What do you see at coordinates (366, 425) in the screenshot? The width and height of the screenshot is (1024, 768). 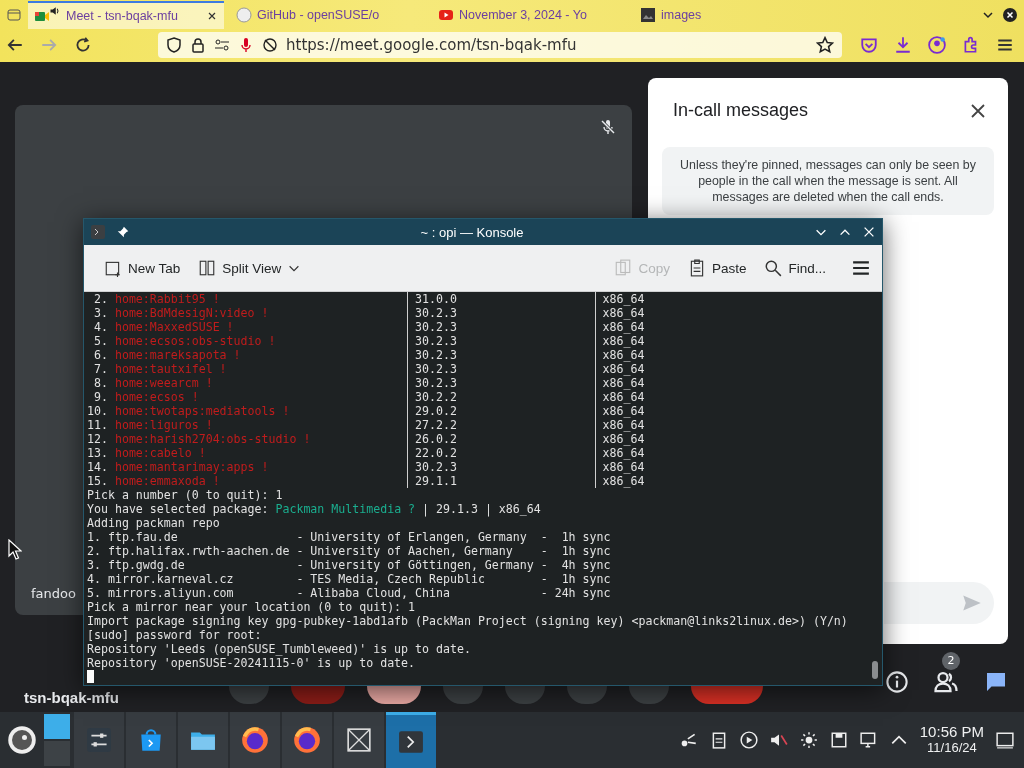 I see `terminal-line: 11. home:liguros ! 27.2.2 x86_64` at bounding box center [366, 425].